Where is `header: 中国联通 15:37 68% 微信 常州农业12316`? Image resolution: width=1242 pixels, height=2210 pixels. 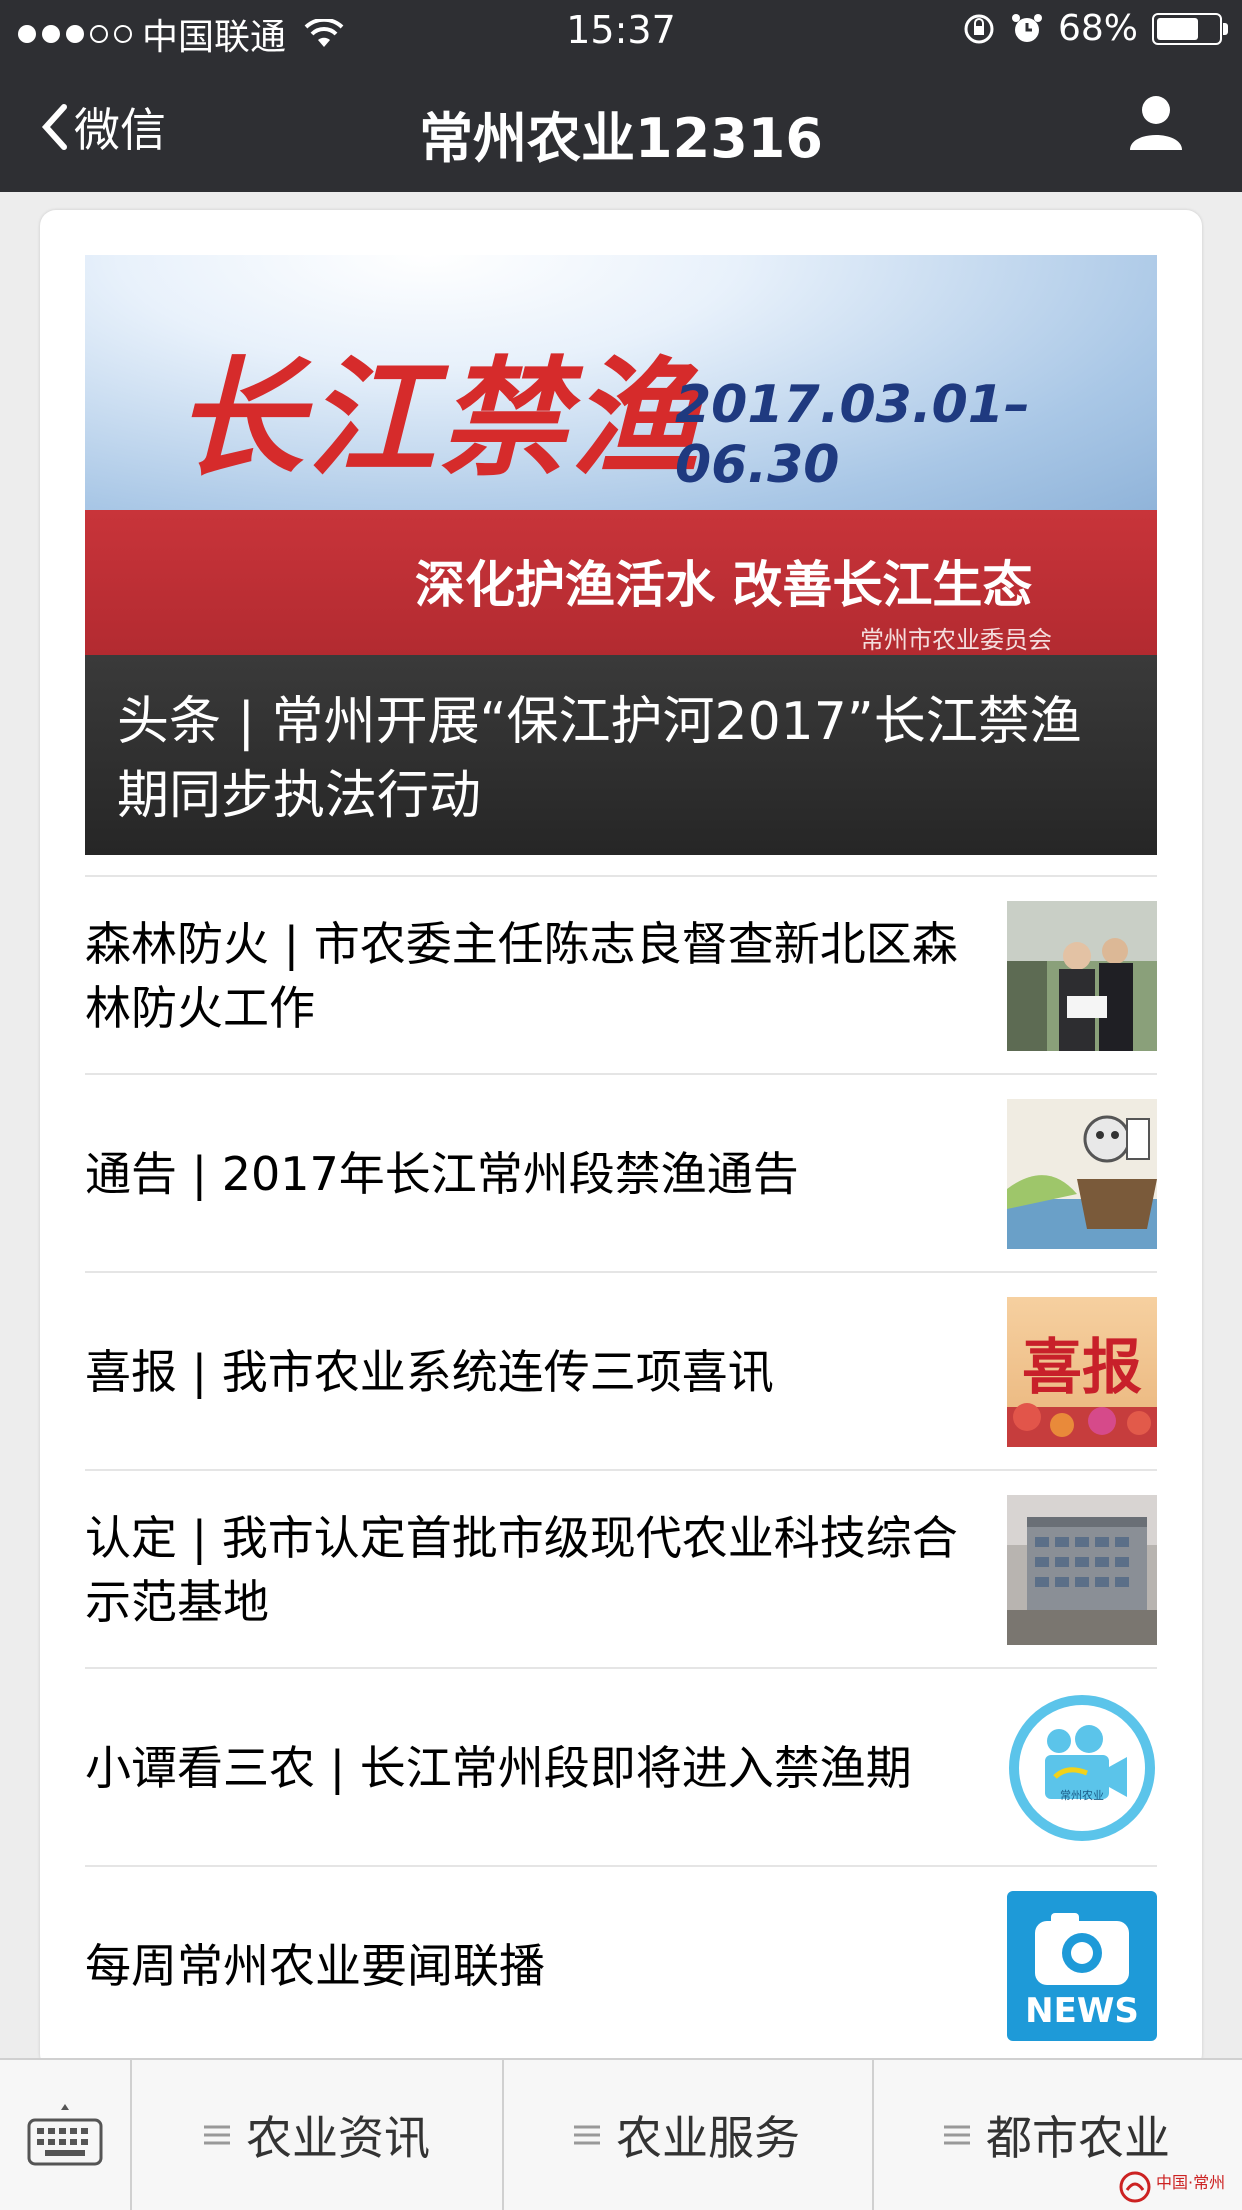 header: 中国联通 15:37 68% 微信 常州农业12316 is located at coordinates (621, 96).